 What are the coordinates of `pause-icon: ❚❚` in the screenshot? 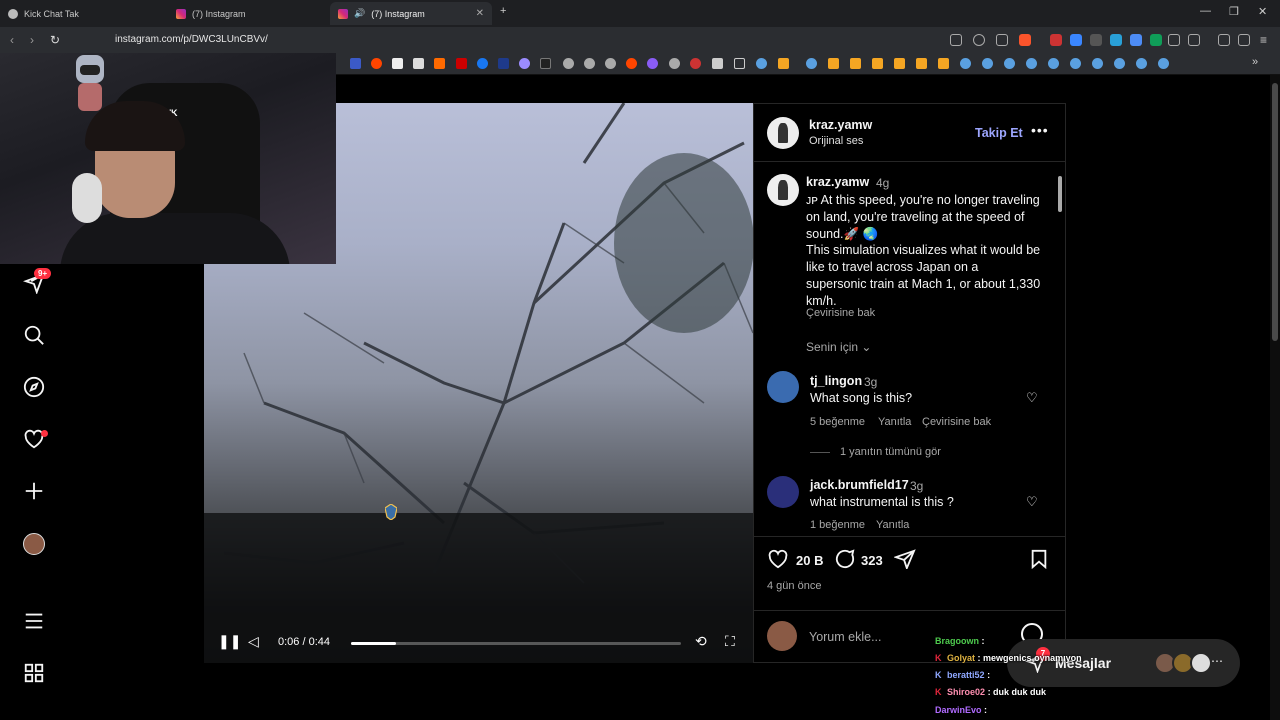 It's located at (229, 641).